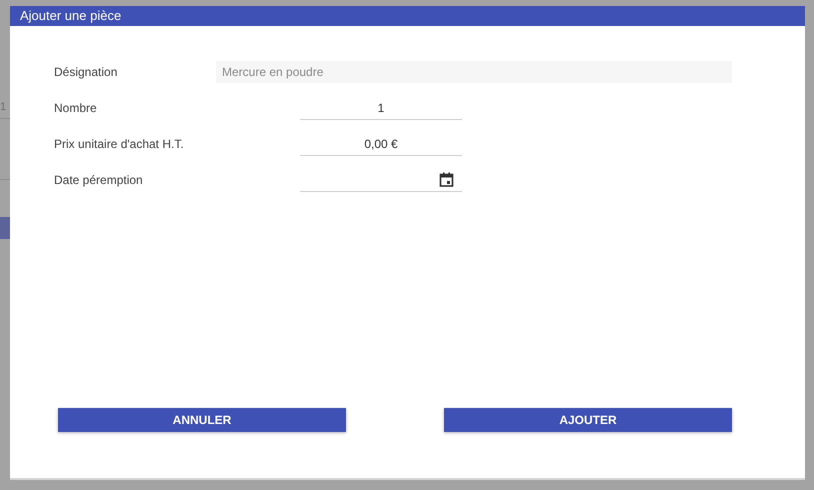 The height and width of the screenshot is (490, 814). Describe the element at coordinates (381, 144) in the screenshot. I see `input-field: 0,00 €` at that location.